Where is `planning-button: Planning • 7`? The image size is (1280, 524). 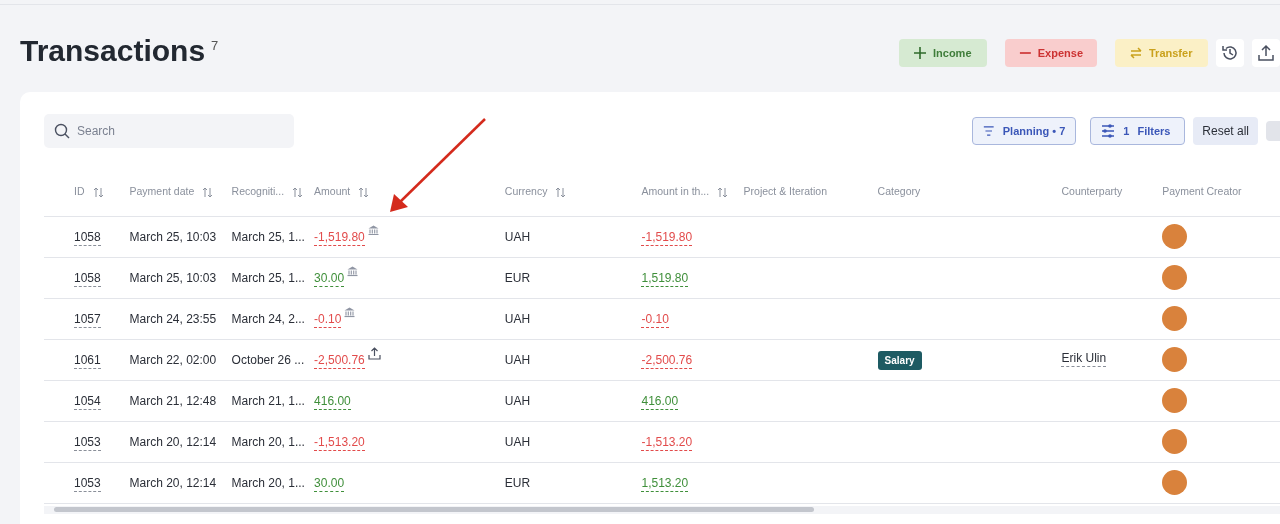 planning-button: Planning • 7 is located at coordinates (1024, 131).